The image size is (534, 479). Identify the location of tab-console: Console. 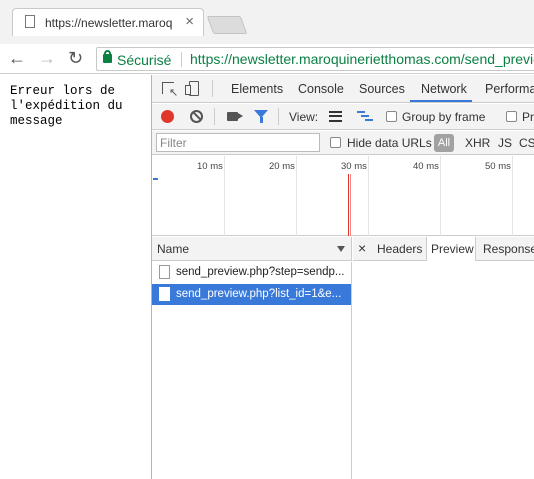
(321, 89).